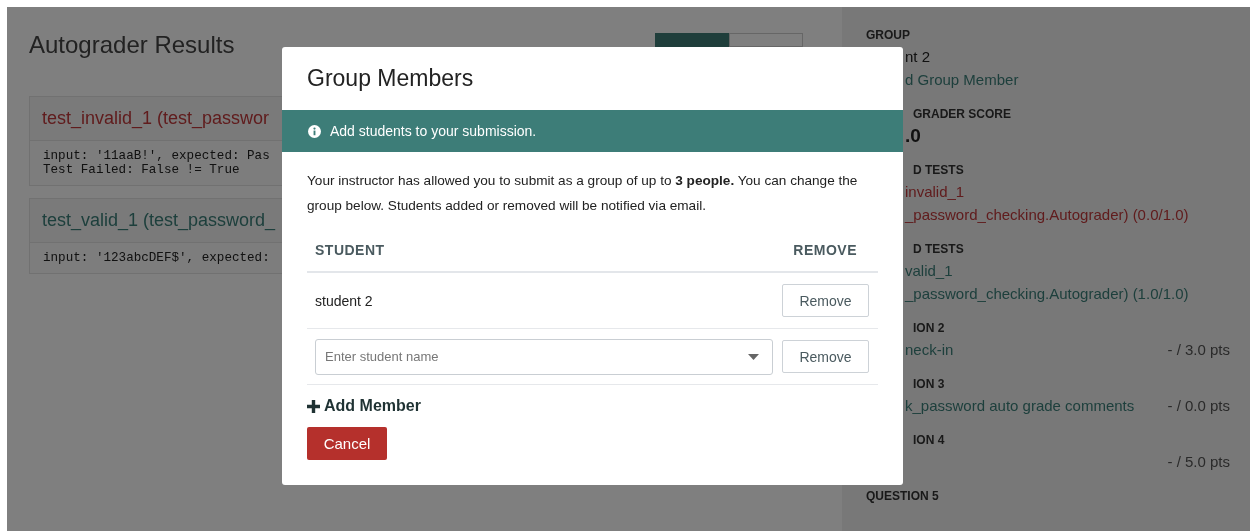  I want to click on info-icon, so click(314, 131).